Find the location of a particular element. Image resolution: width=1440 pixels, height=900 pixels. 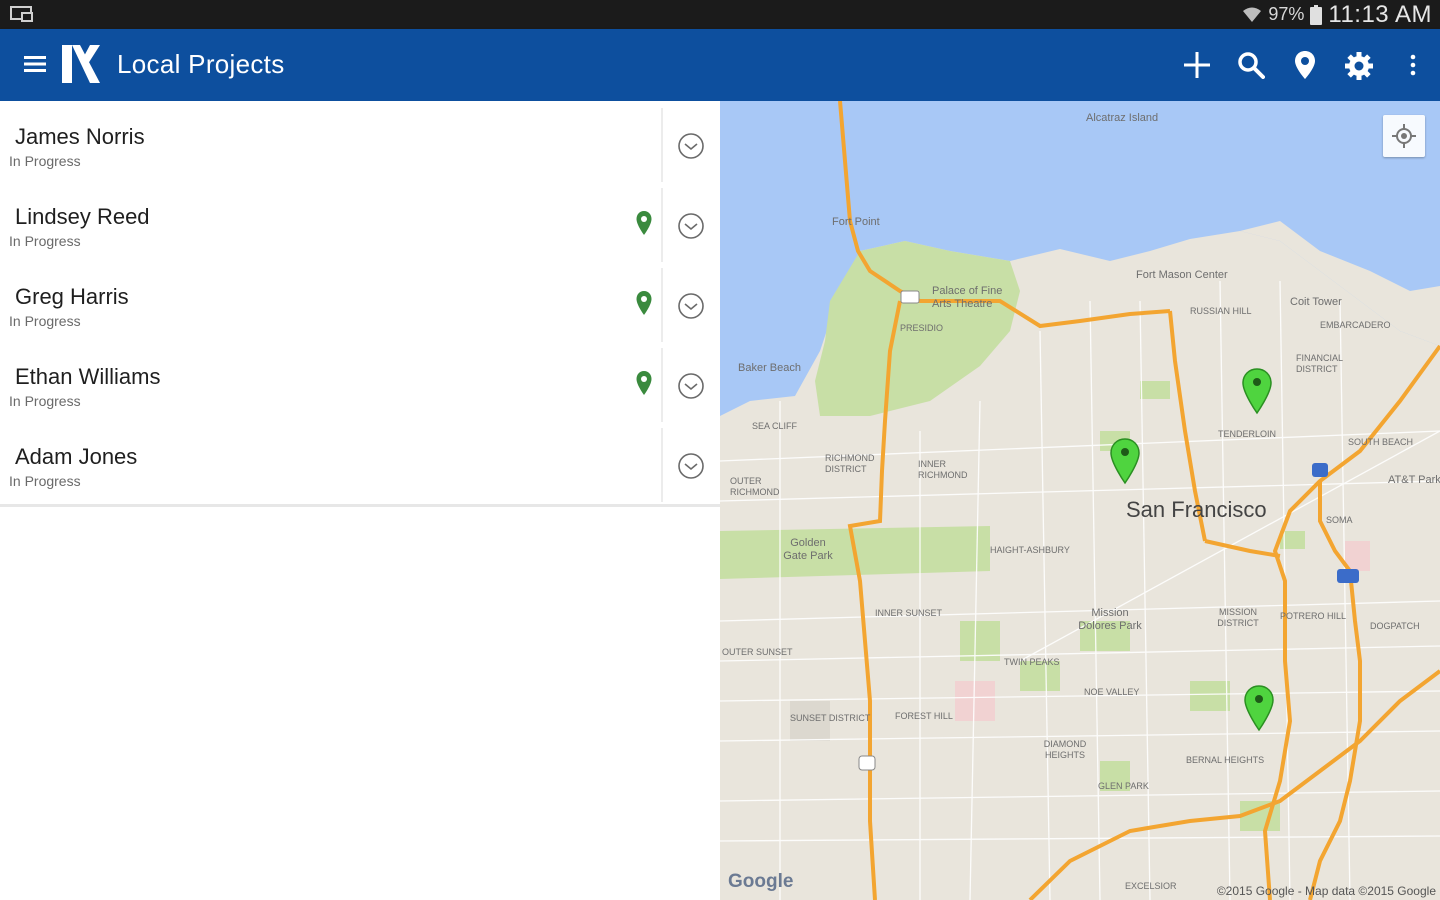

project-name: Greg Harris is located at coordinates (72, 296).